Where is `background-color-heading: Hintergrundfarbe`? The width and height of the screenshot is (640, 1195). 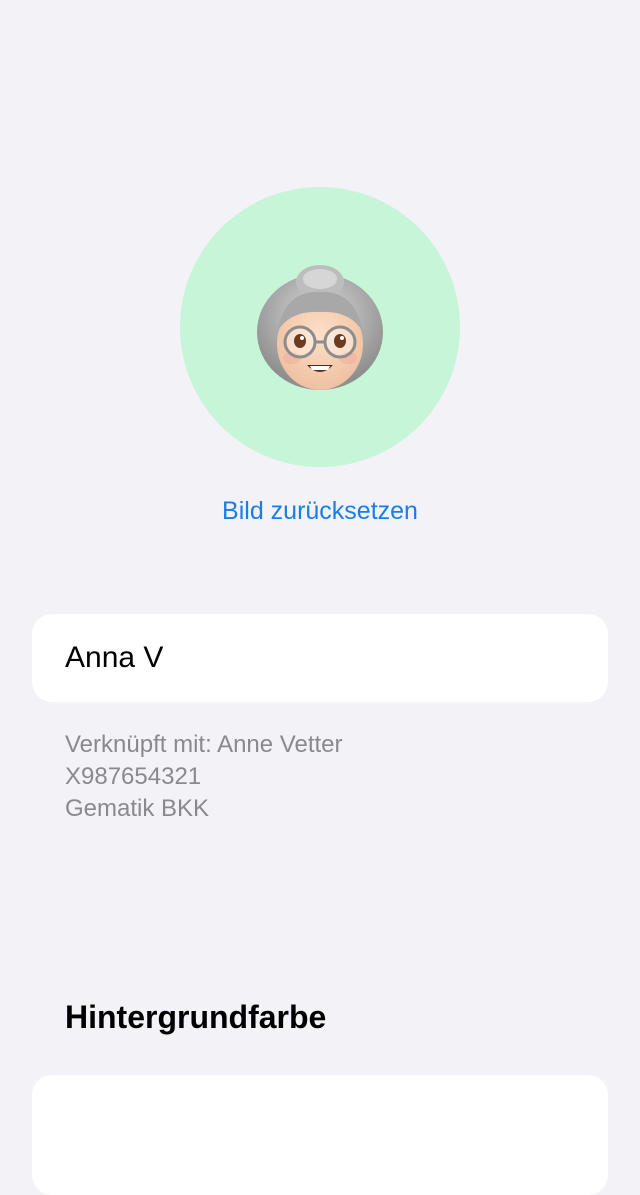
background-color-heading: Hintergrundfarbe is located at coordinates (196, 1017).